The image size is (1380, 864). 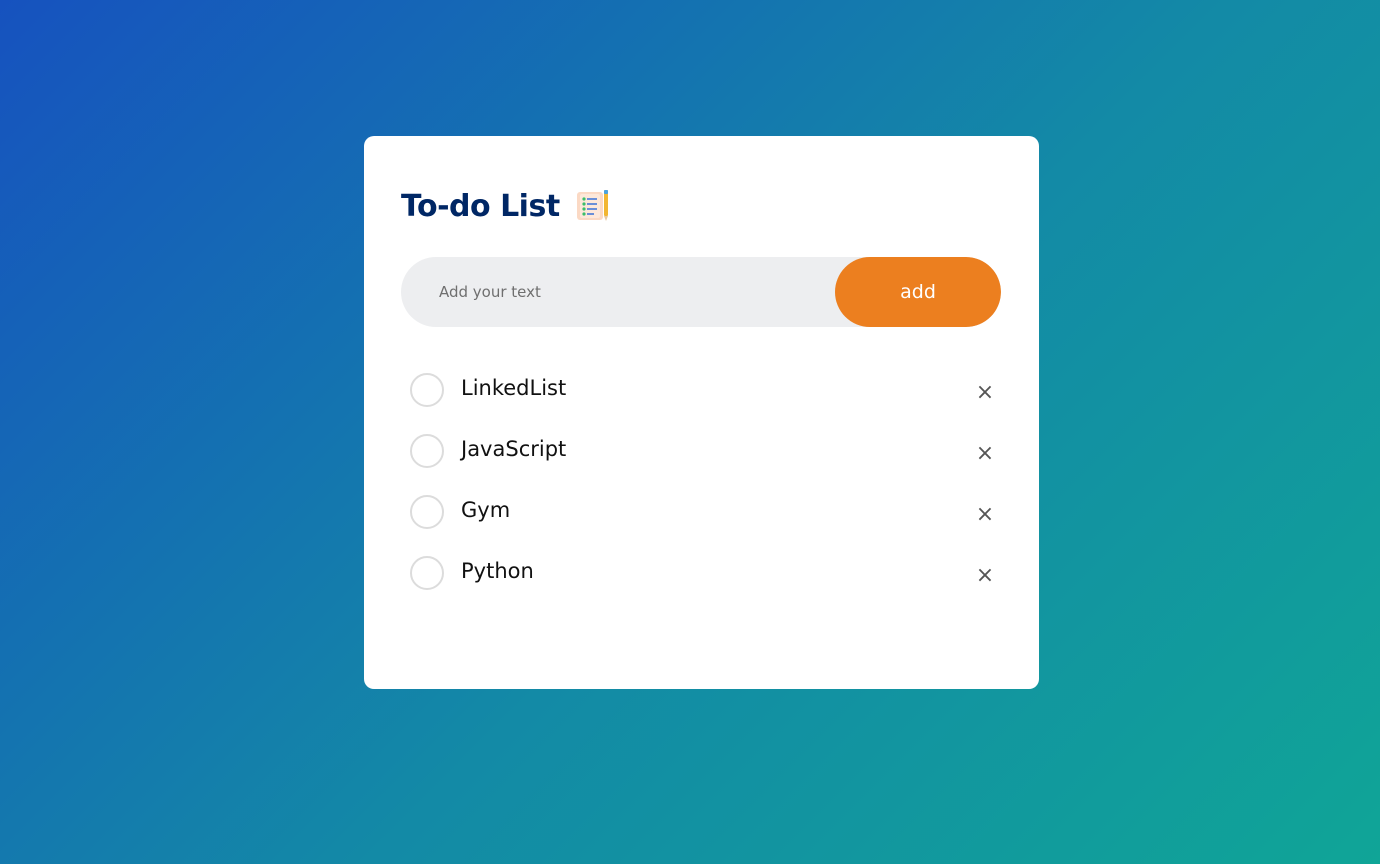 What do you see at coordinates (514, 388) in the screenshot?
I see `task-label: LinkedList` at bounding box center [514, 388].